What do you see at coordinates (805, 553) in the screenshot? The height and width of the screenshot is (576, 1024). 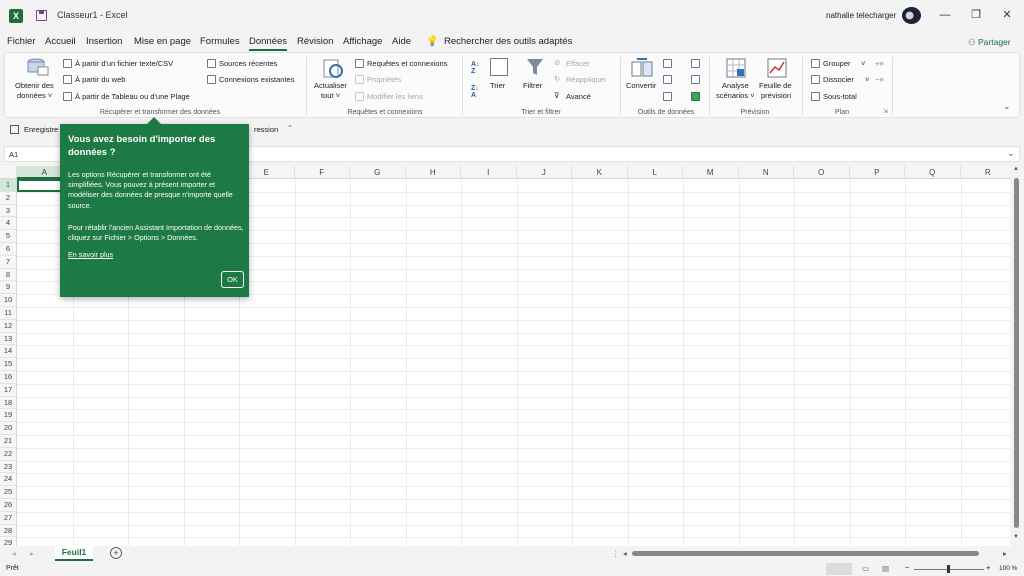 I see `horizontal-scroll-thumb` at bounding box center [805, 553].